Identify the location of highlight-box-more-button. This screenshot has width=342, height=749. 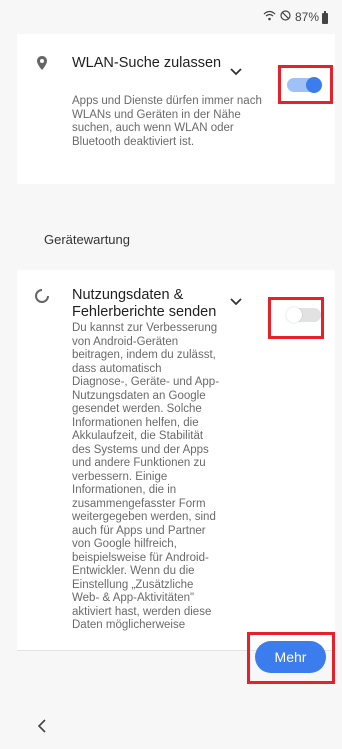
(291, 658).